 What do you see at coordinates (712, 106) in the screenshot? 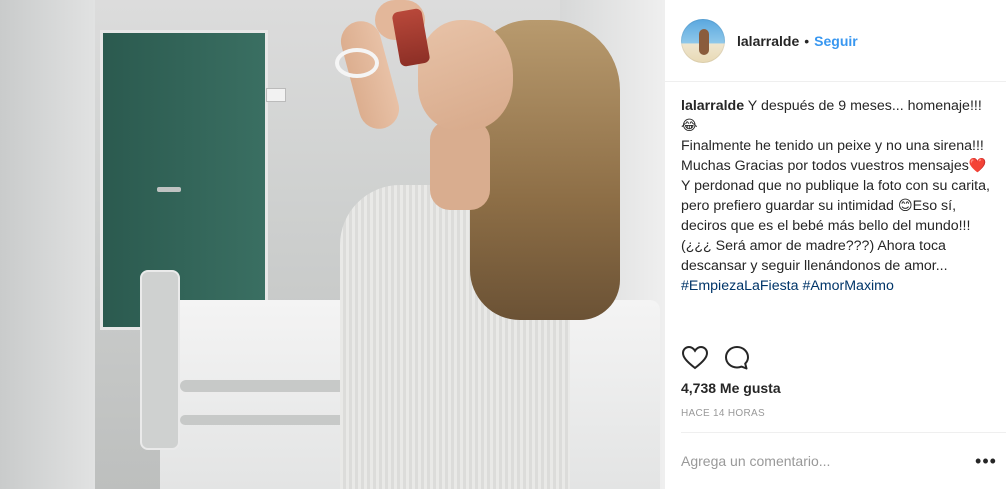
I see `caption-username: lalarralde` at bounding box center [712, 106].